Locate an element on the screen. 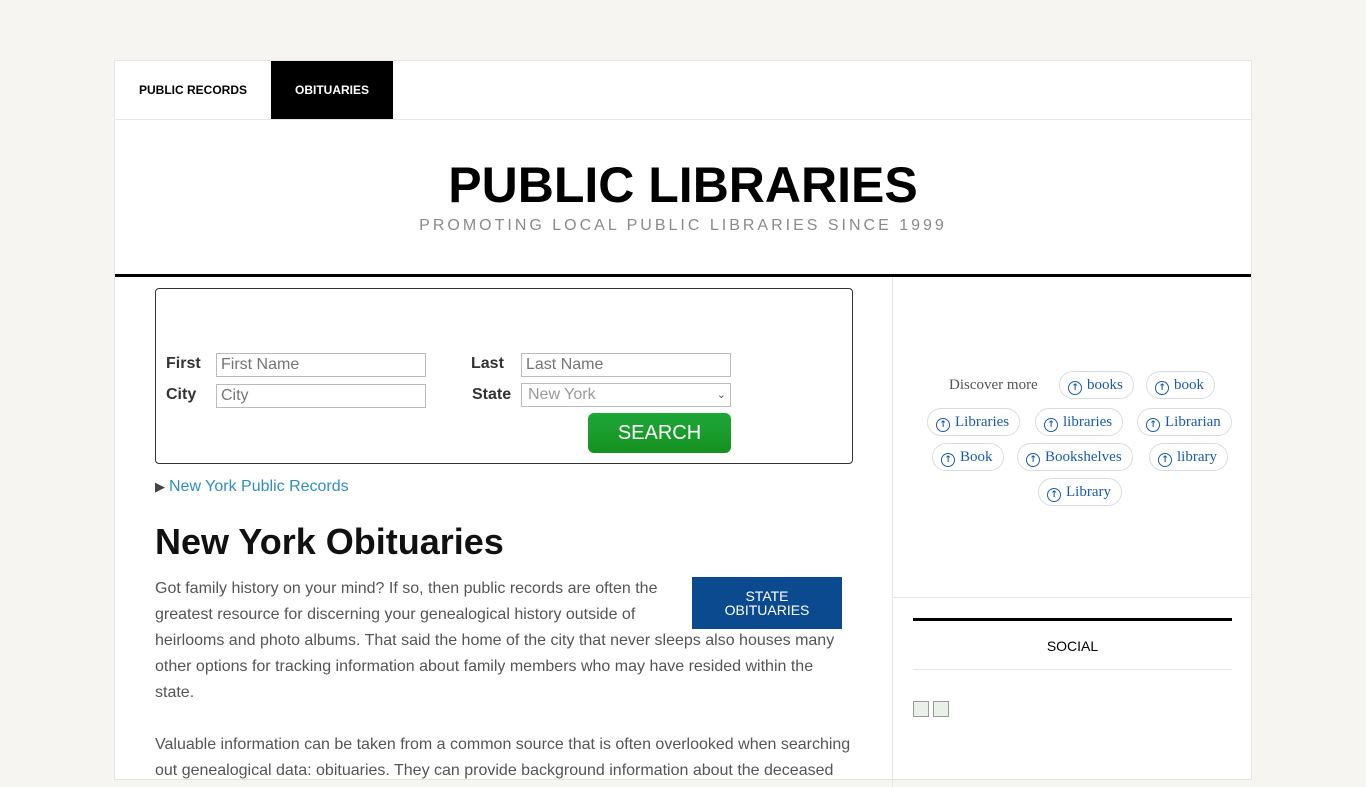 This screenshot has width=1366, height=787. chip-librarian: ↑ Librarian is located at coordinates (1184, 422).